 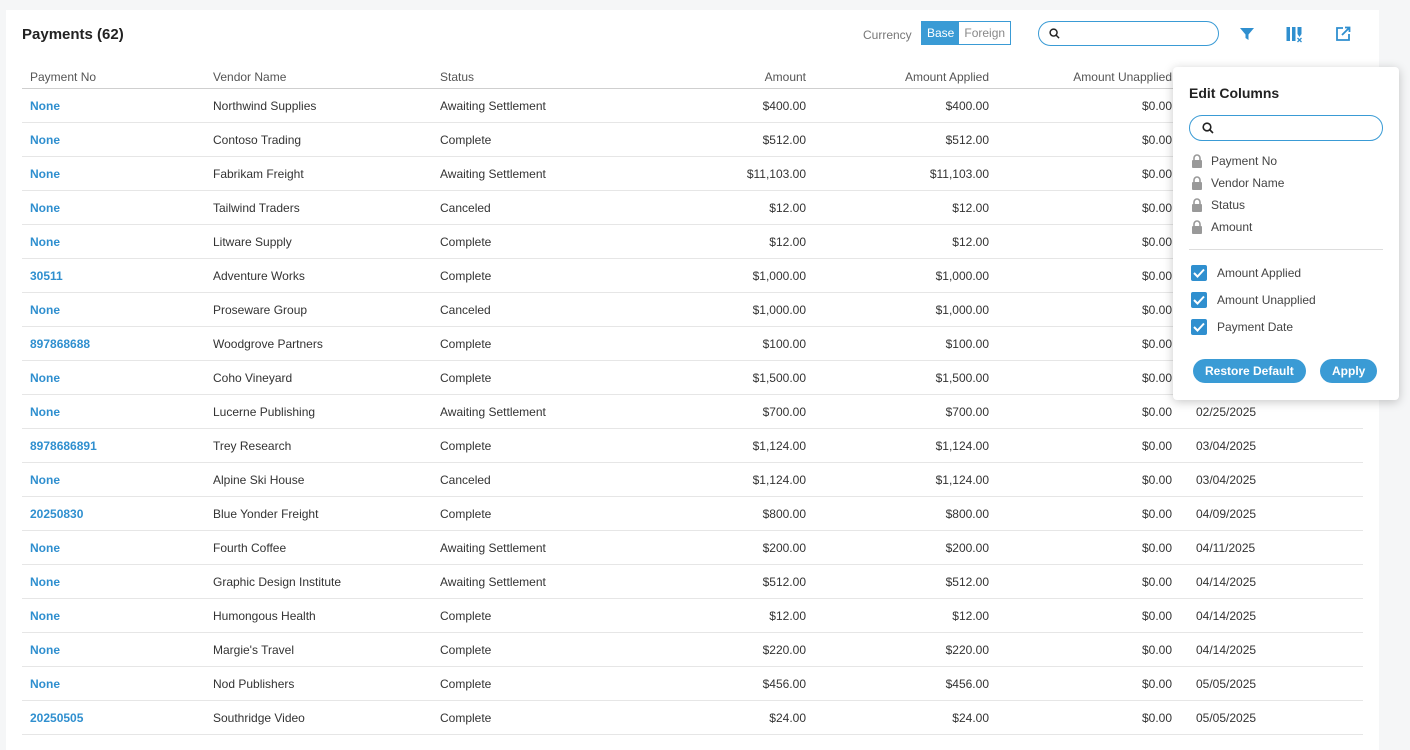 What do you see at coordinates (1271, 717) in the screenshot?
I see `payment-date-cell: 05/05/2025` at bounding box center [1271, 717].